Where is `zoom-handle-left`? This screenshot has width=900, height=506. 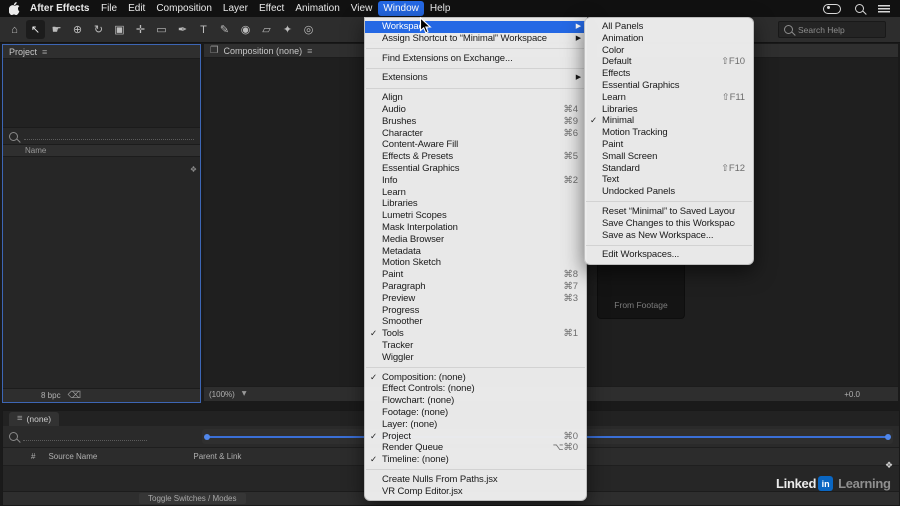
zoom-handle-left is located at coordinates (207, 436).